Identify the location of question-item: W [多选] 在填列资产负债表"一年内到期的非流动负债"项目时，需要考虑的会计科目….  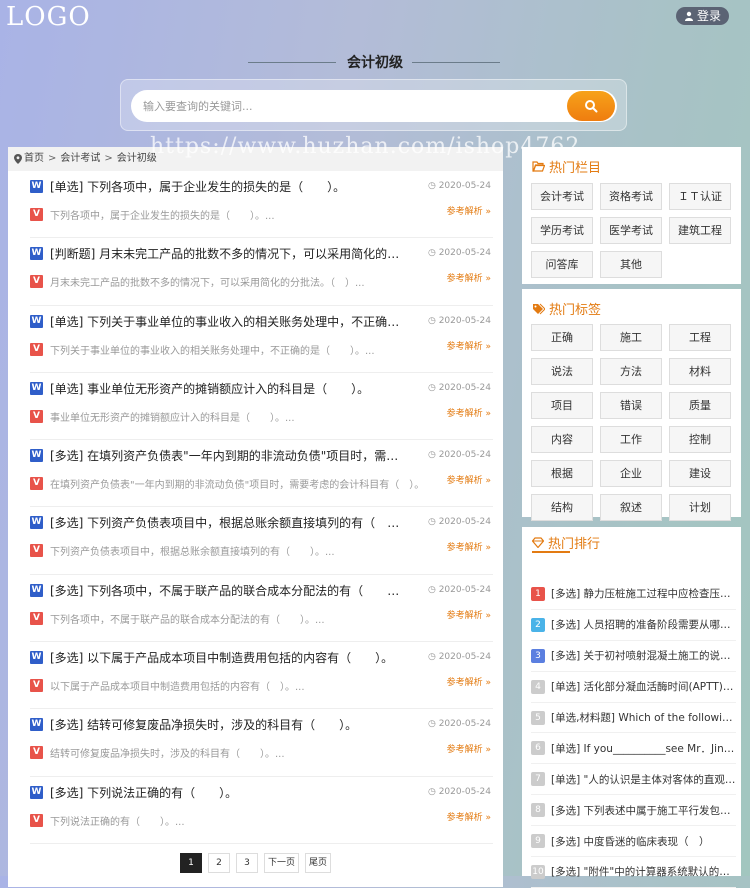
(261, 474).